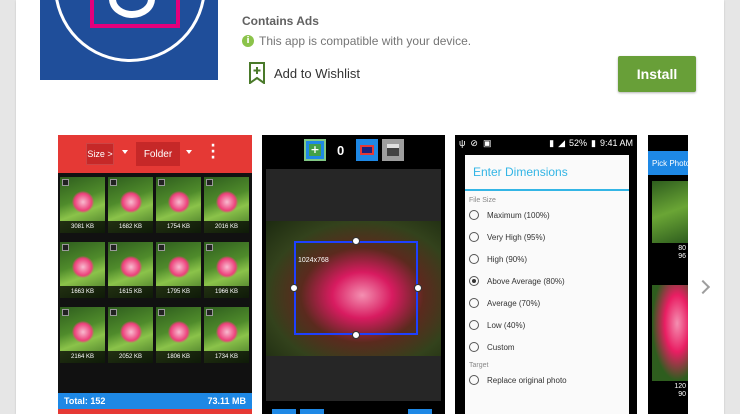 The height and width of the screenshot is (414, 740). I want to click on thumbnail: 1663 KB, so click(82, 270).